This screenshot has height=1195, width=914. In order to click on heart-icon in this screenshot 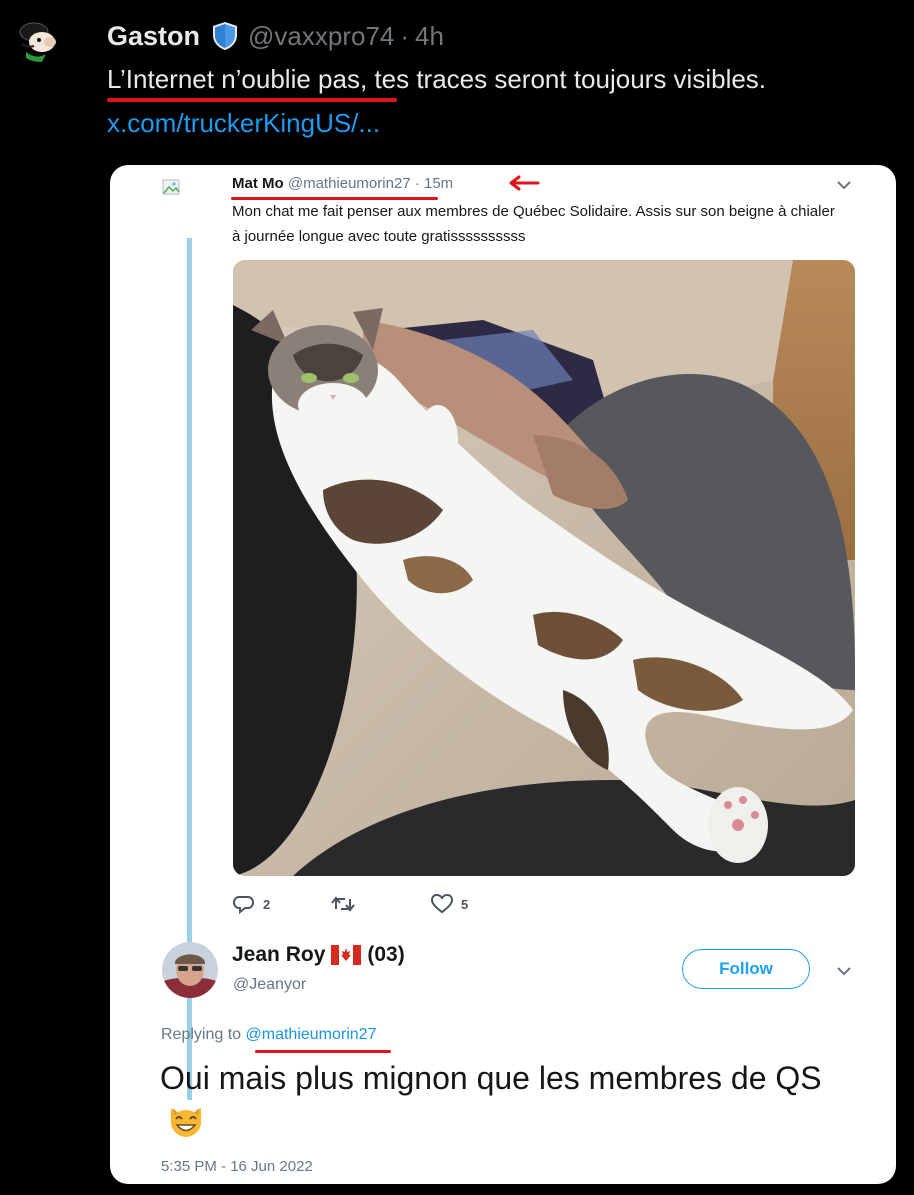, I will do `click(442, 904)`.